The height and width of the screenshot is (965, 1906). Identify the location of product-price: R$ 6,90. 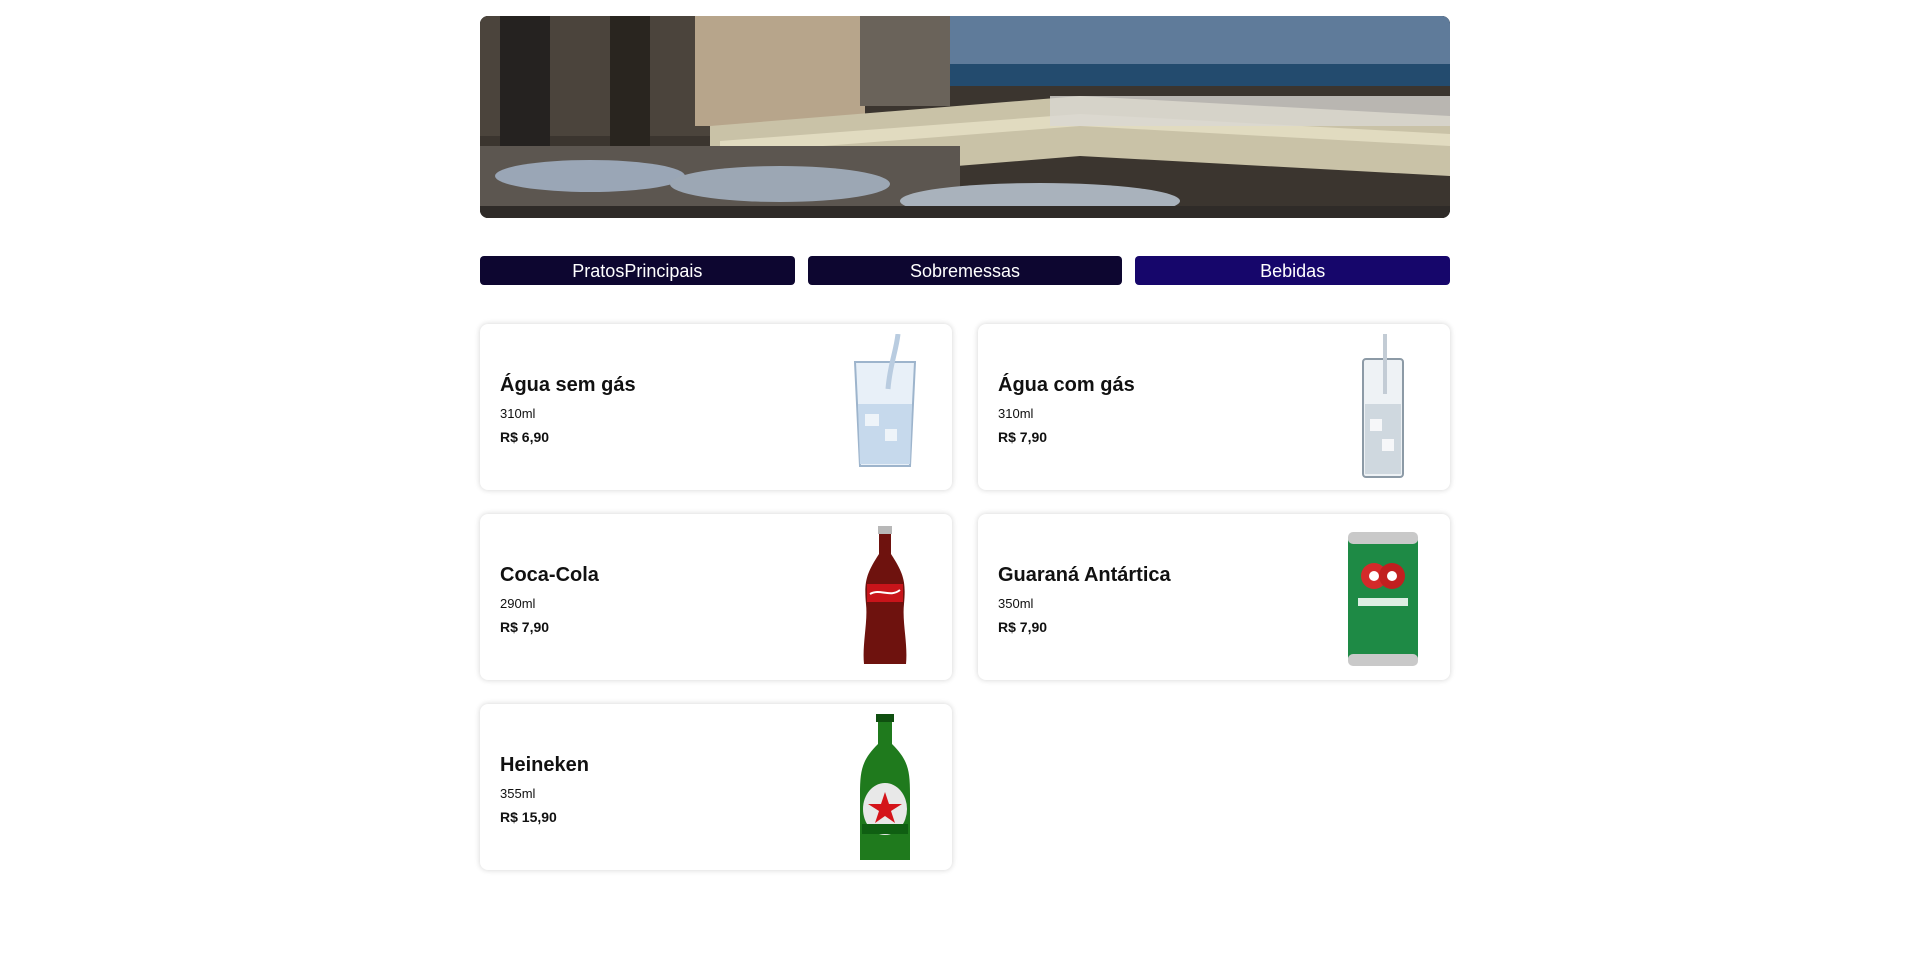
(525, 437).